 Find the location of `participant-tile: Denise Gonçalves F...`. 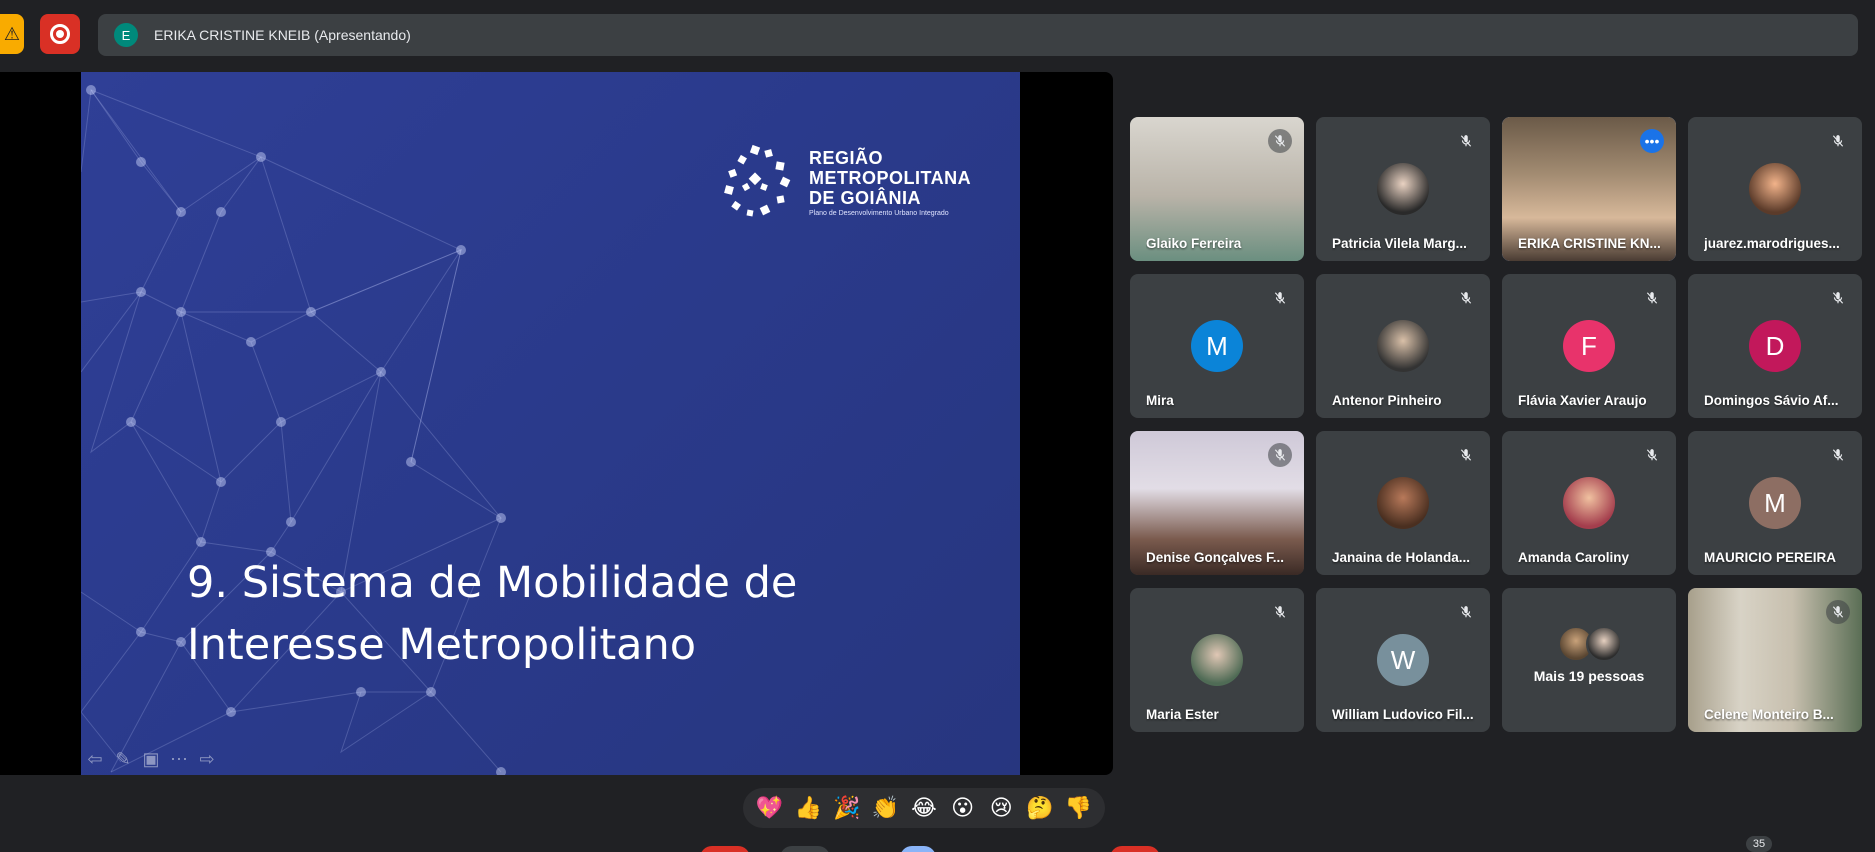

participant-tile: Denise Gonçalves F... is located at coordinates (1217, 503).